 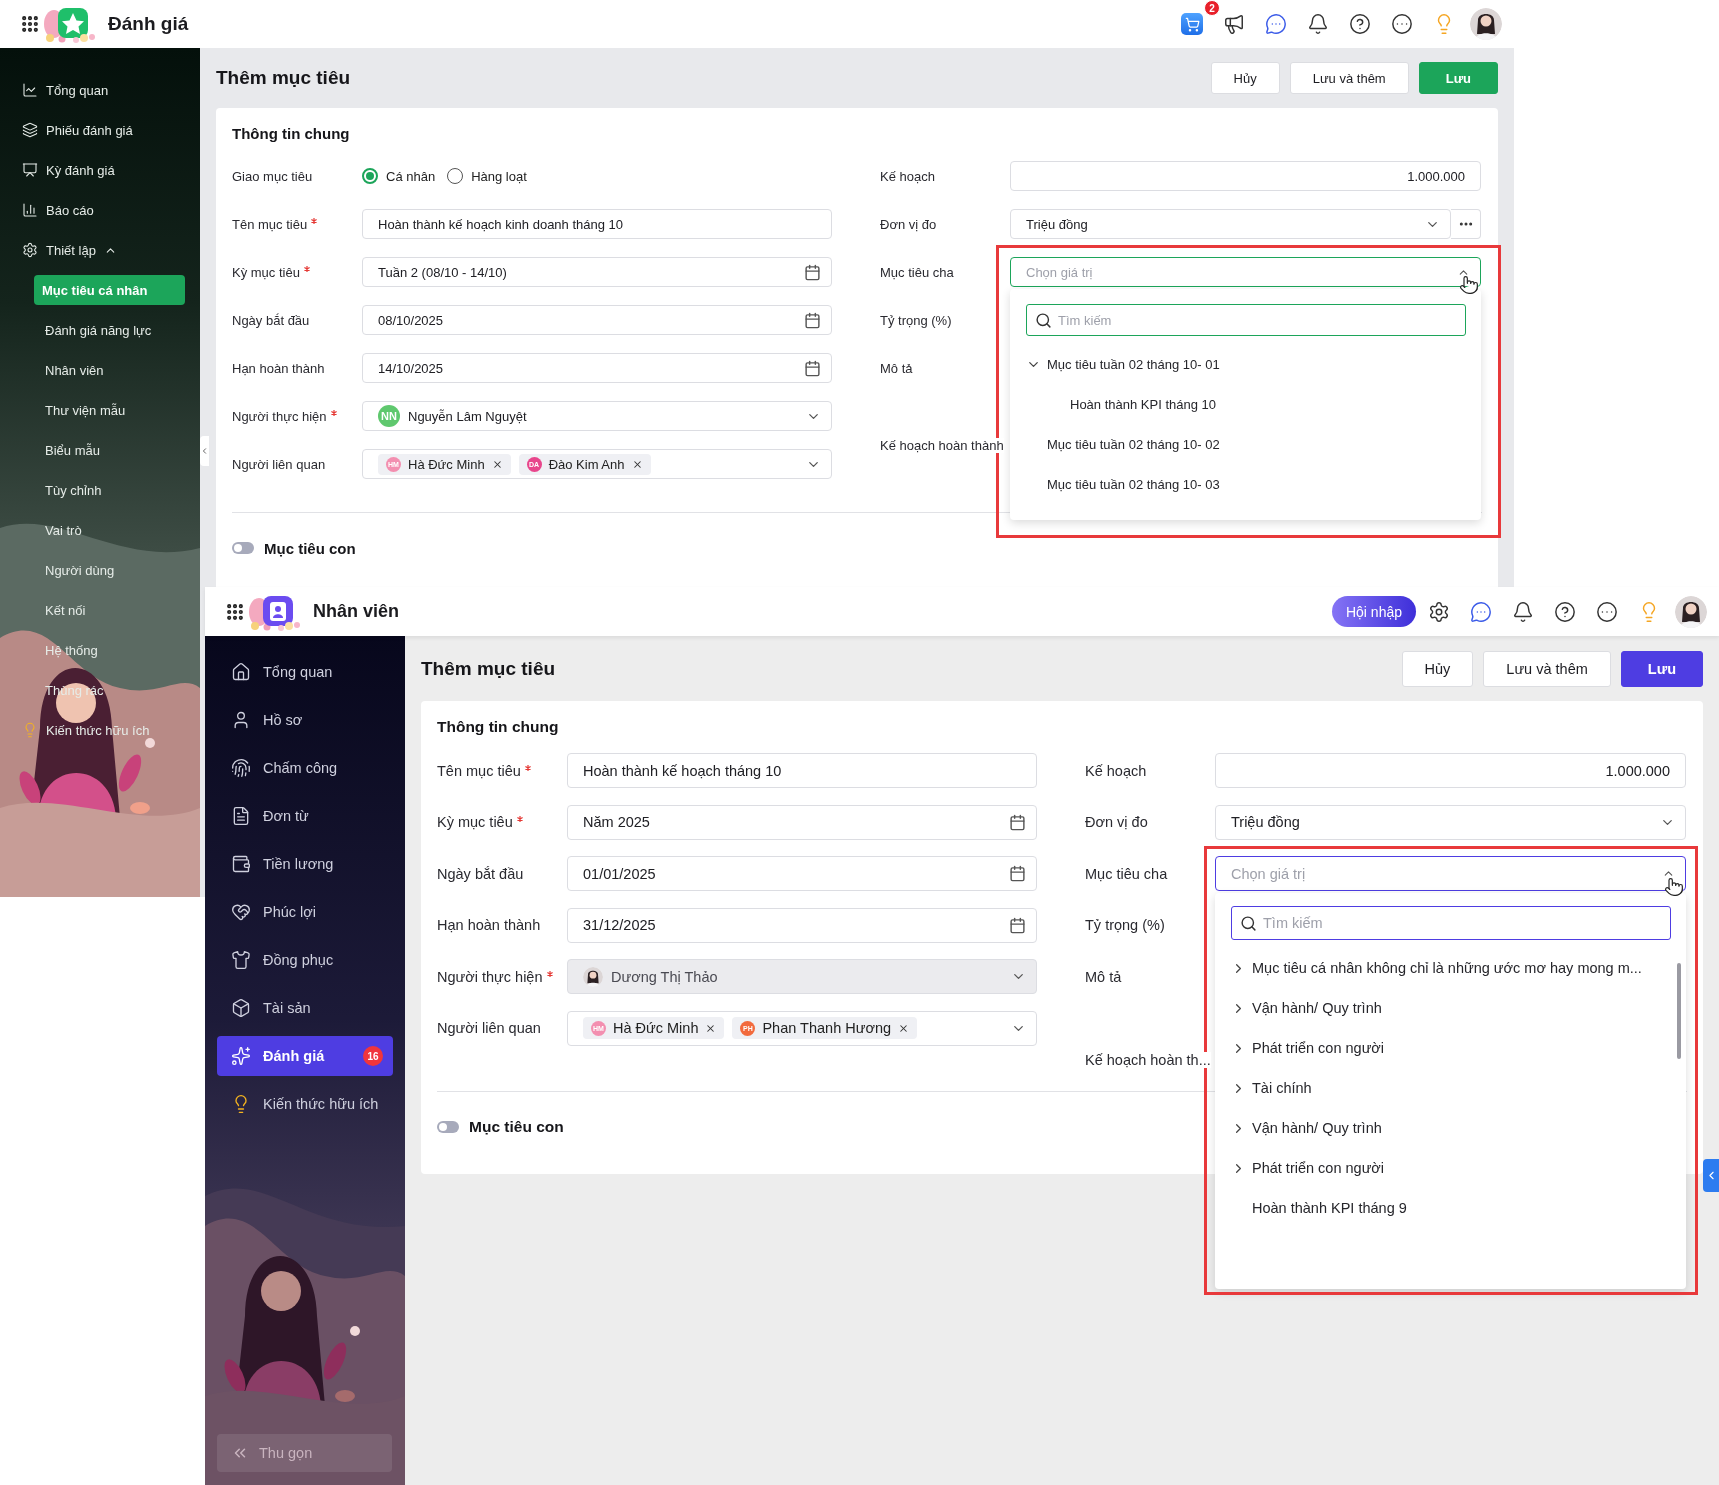 I want to click on field-label: Hạn hoàn thành, so click(x=489, y=925).